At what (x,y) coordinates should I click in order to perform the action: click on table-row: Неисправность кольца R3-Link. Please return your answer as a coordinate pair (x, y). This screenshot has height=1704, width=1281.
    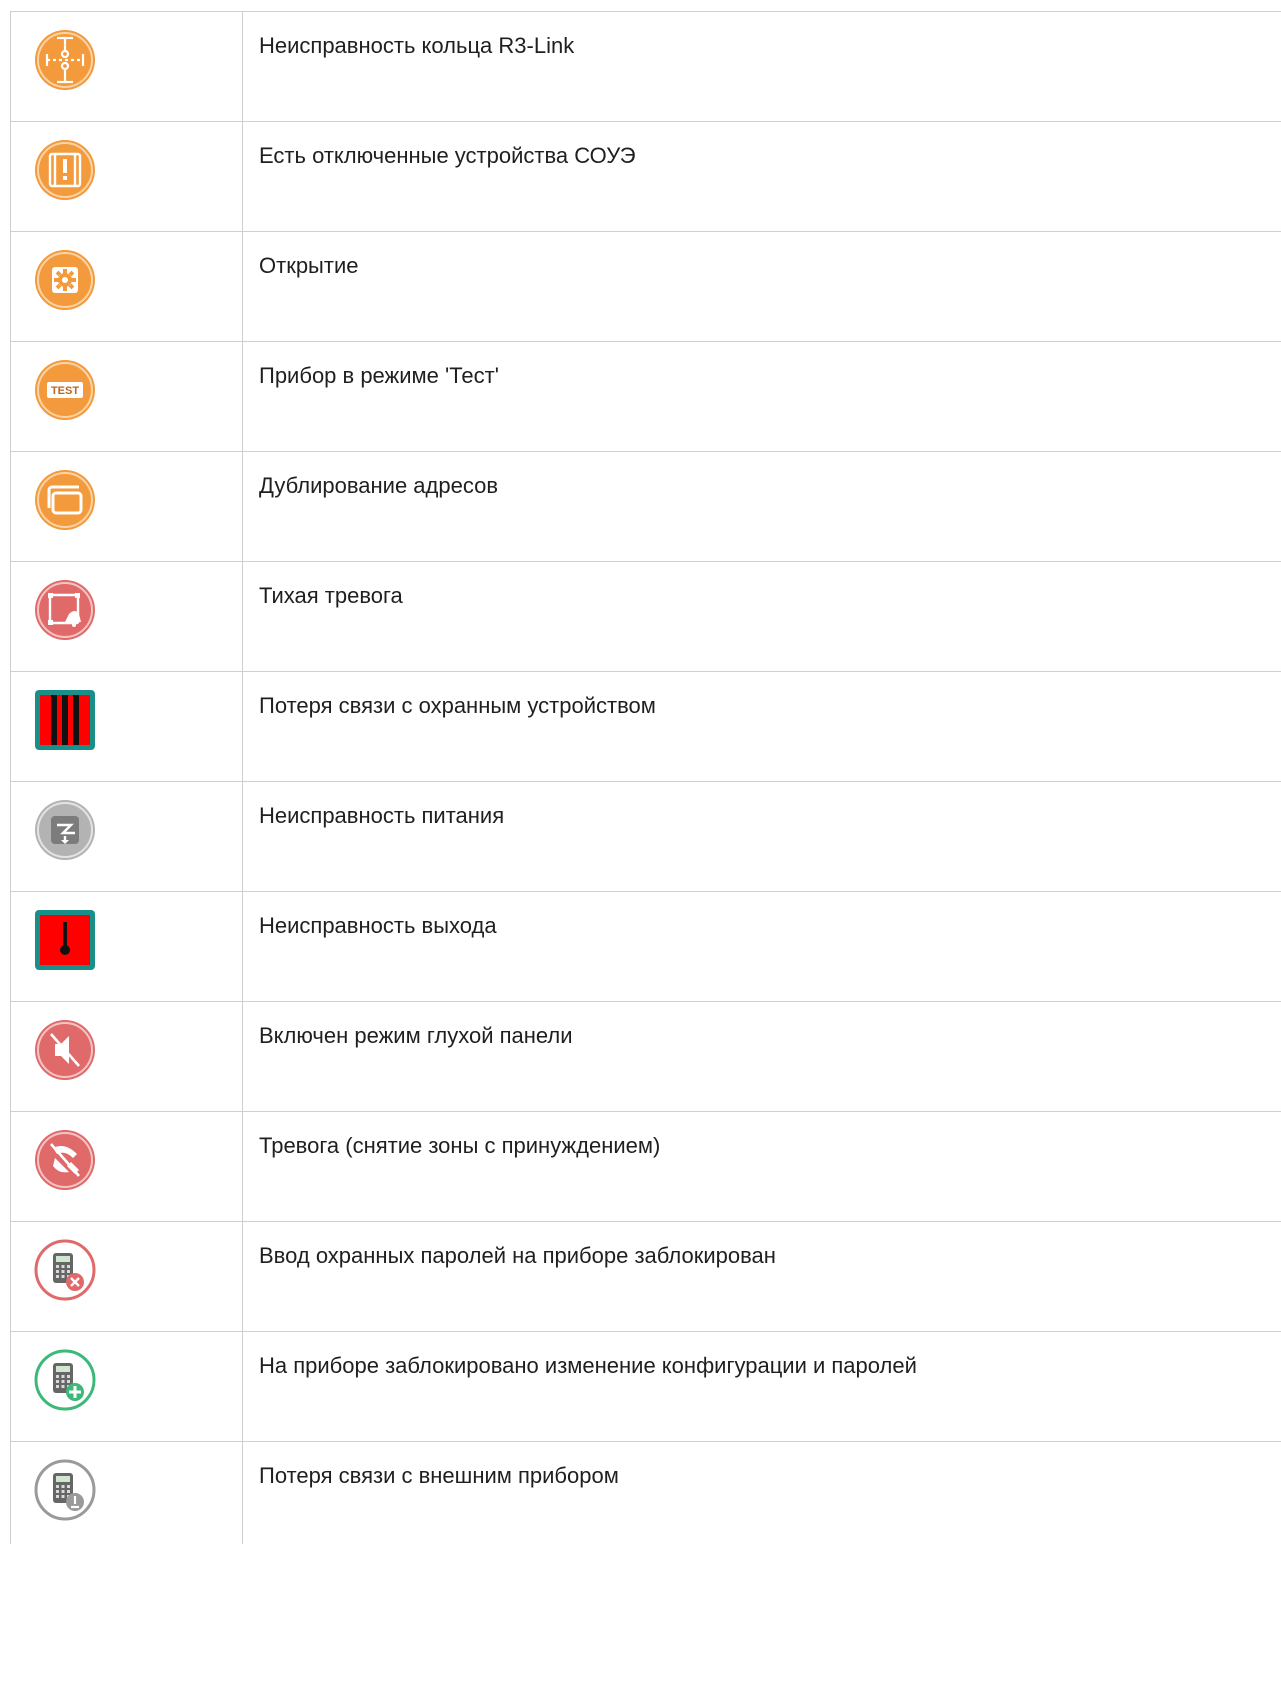
    Looking at the image, I should click on (645, 66).